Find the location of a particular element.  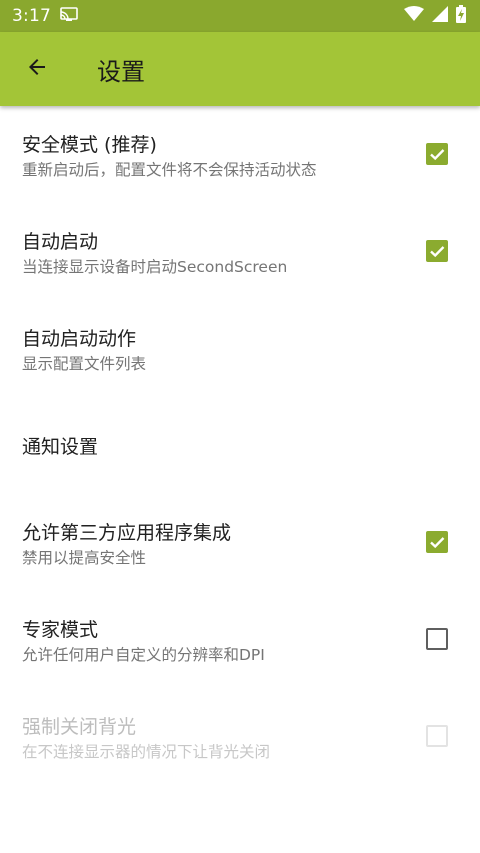

cast-icon is located at coordinates (69, 16).